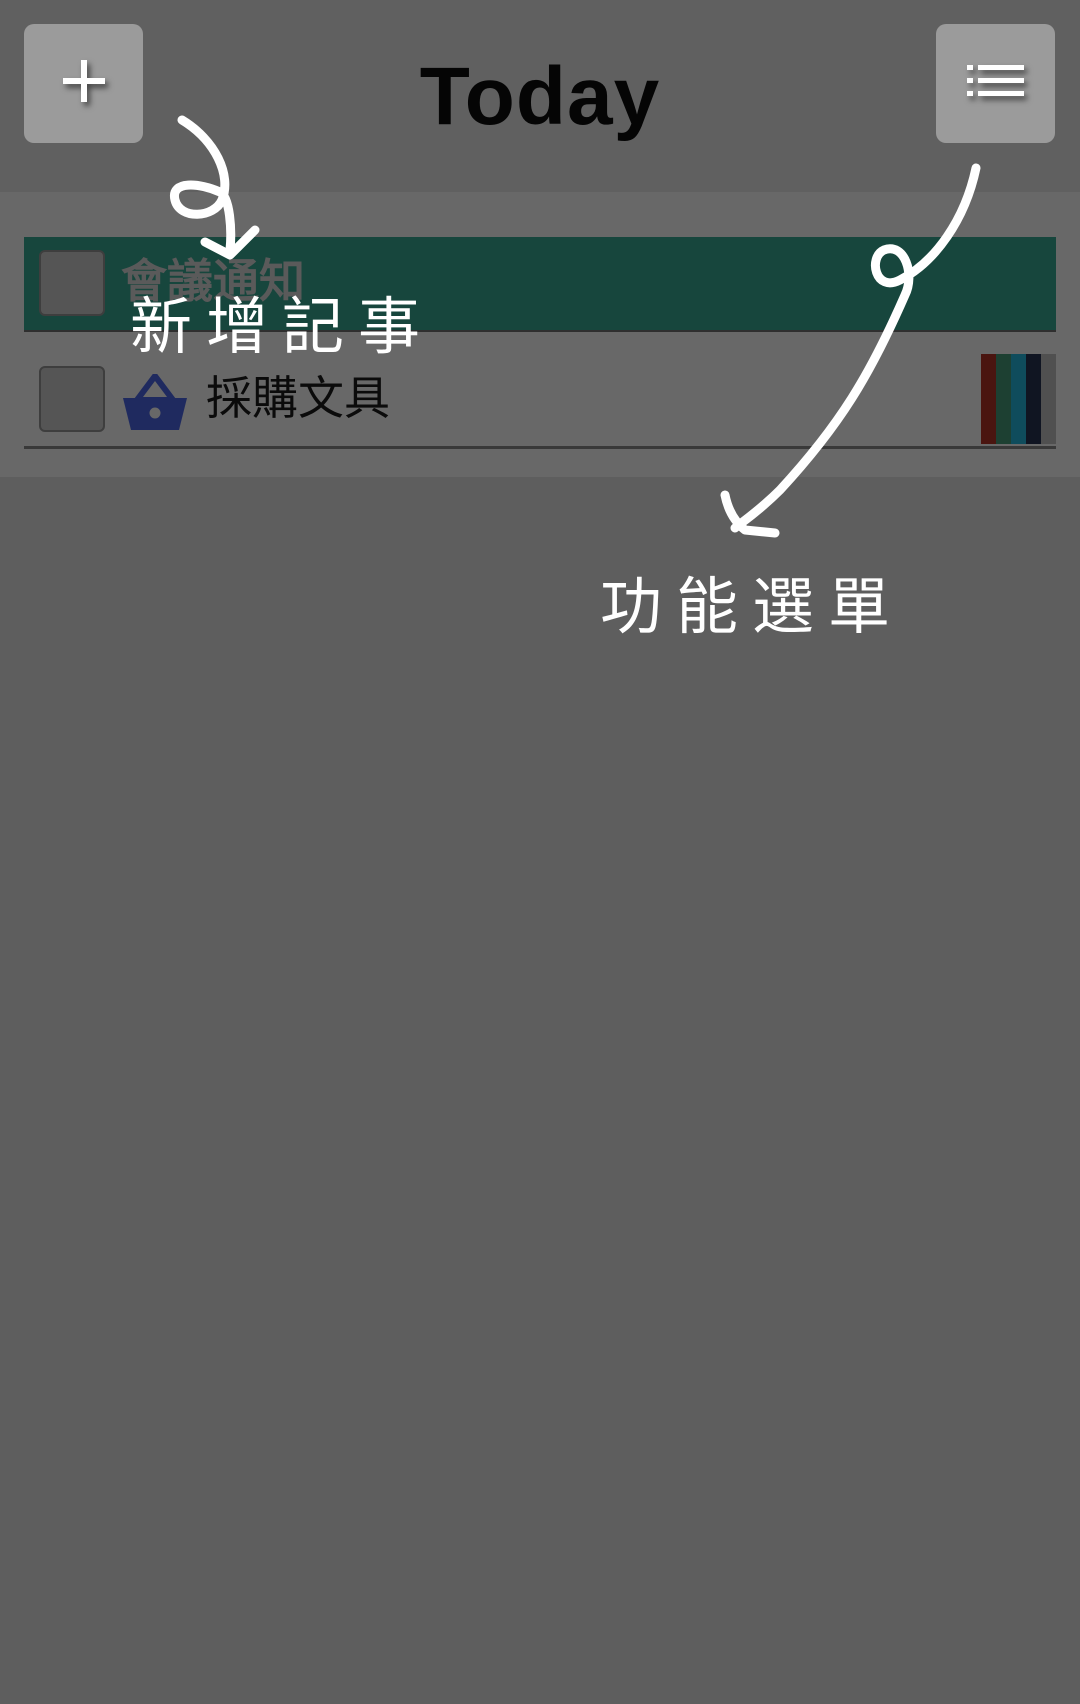  I want to click on color-swatches, so click(1018, 399).